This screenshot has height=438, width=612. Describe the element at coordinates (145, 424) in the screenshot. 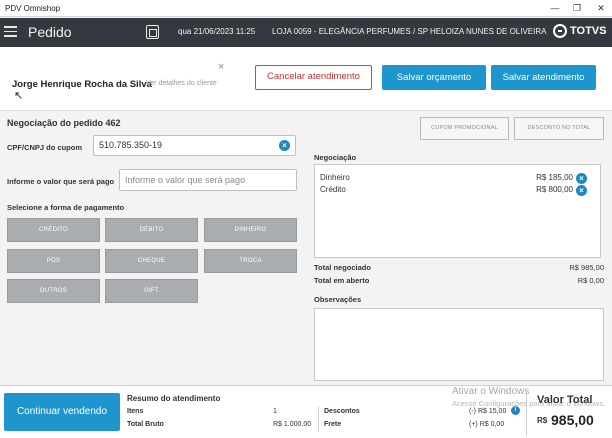

I see `gross-total-label: Total Bruto` at that location.